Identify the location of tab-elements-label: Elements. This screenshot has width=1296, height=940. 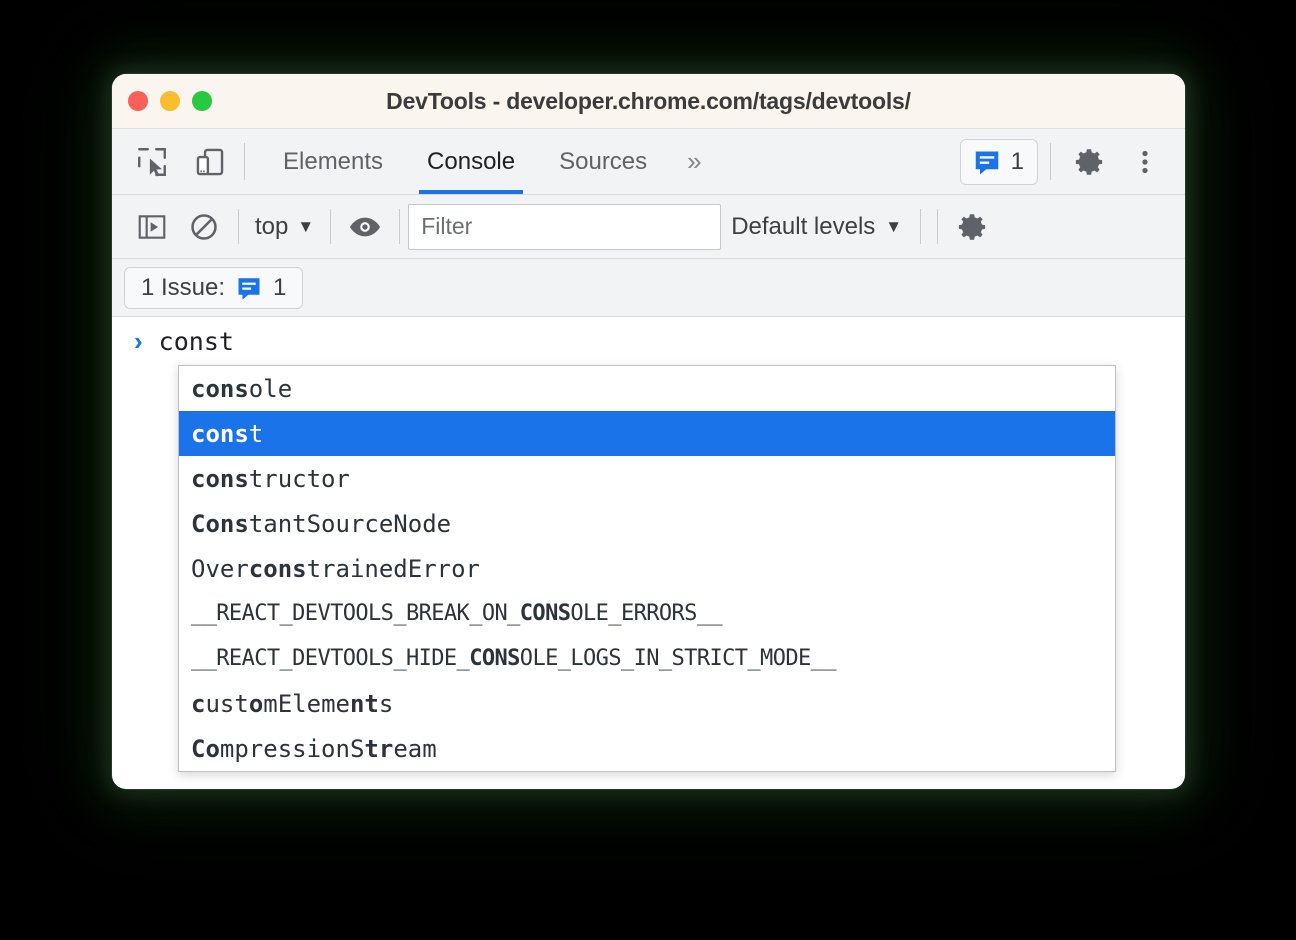
(333, 161).